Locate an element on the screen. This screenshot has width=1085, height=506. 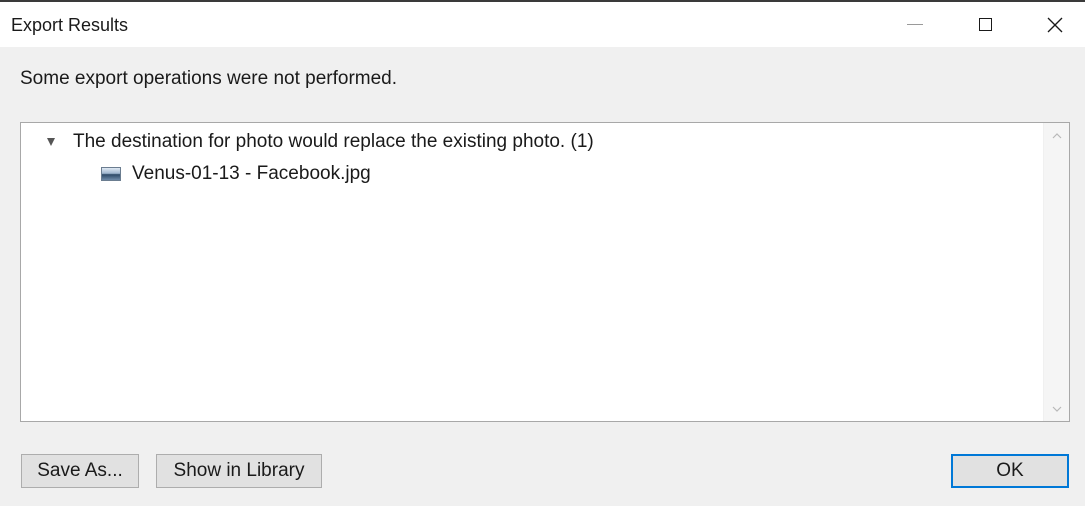
close-button is located at coordinates (1055, 24).